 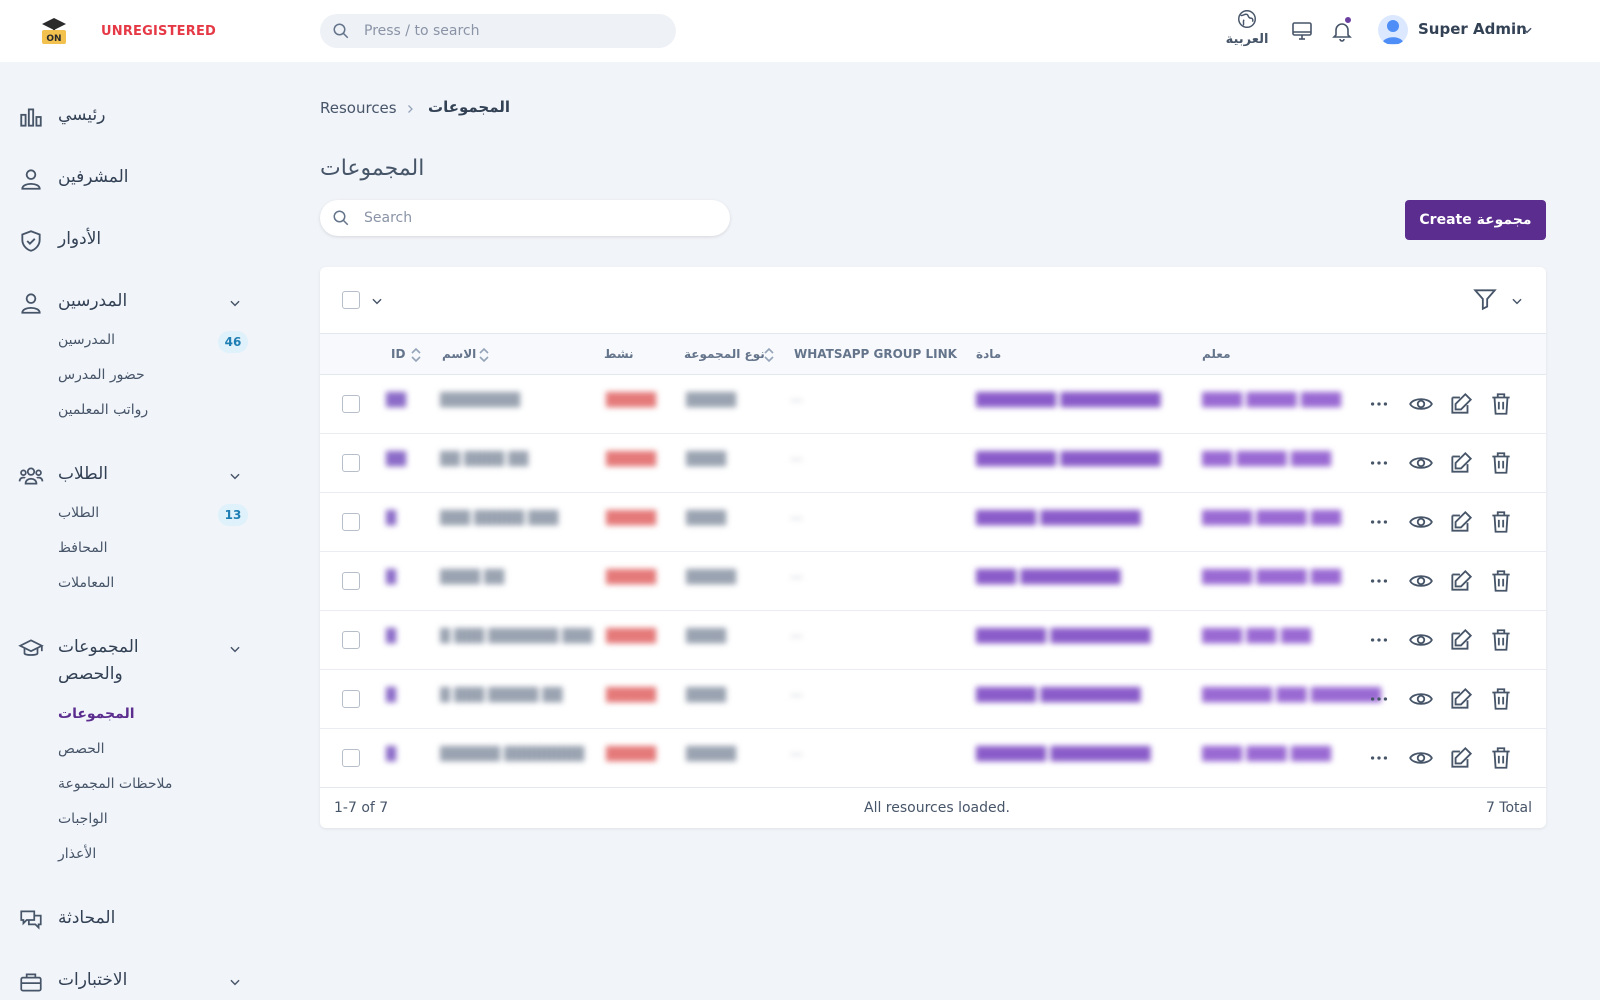 I want to click on sidebar-subitem-group-notes: ملاحظات المجموعة, so click(x=115, y=784).